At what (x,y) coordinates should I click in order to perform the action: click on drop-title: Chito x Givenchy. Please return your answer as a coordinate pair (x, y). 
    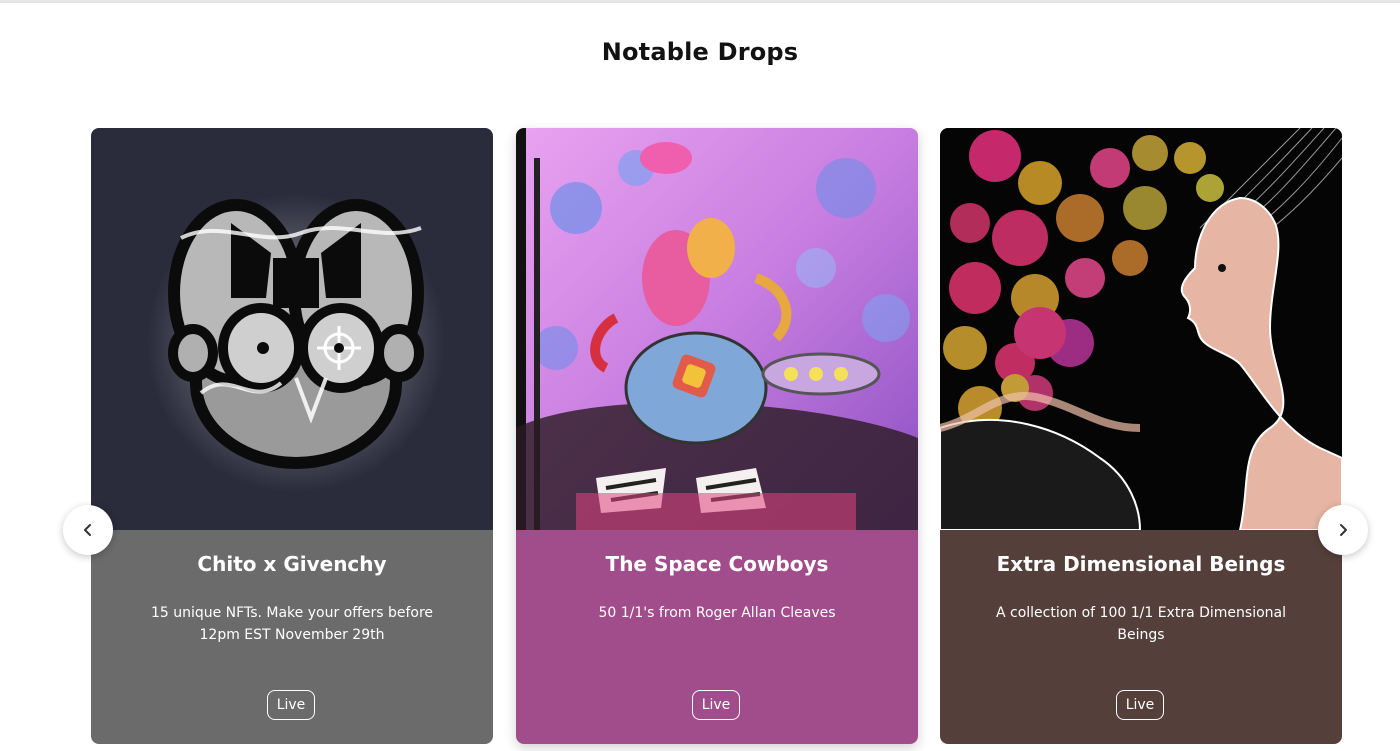
    Looking at the image, I should click on (292, 564).